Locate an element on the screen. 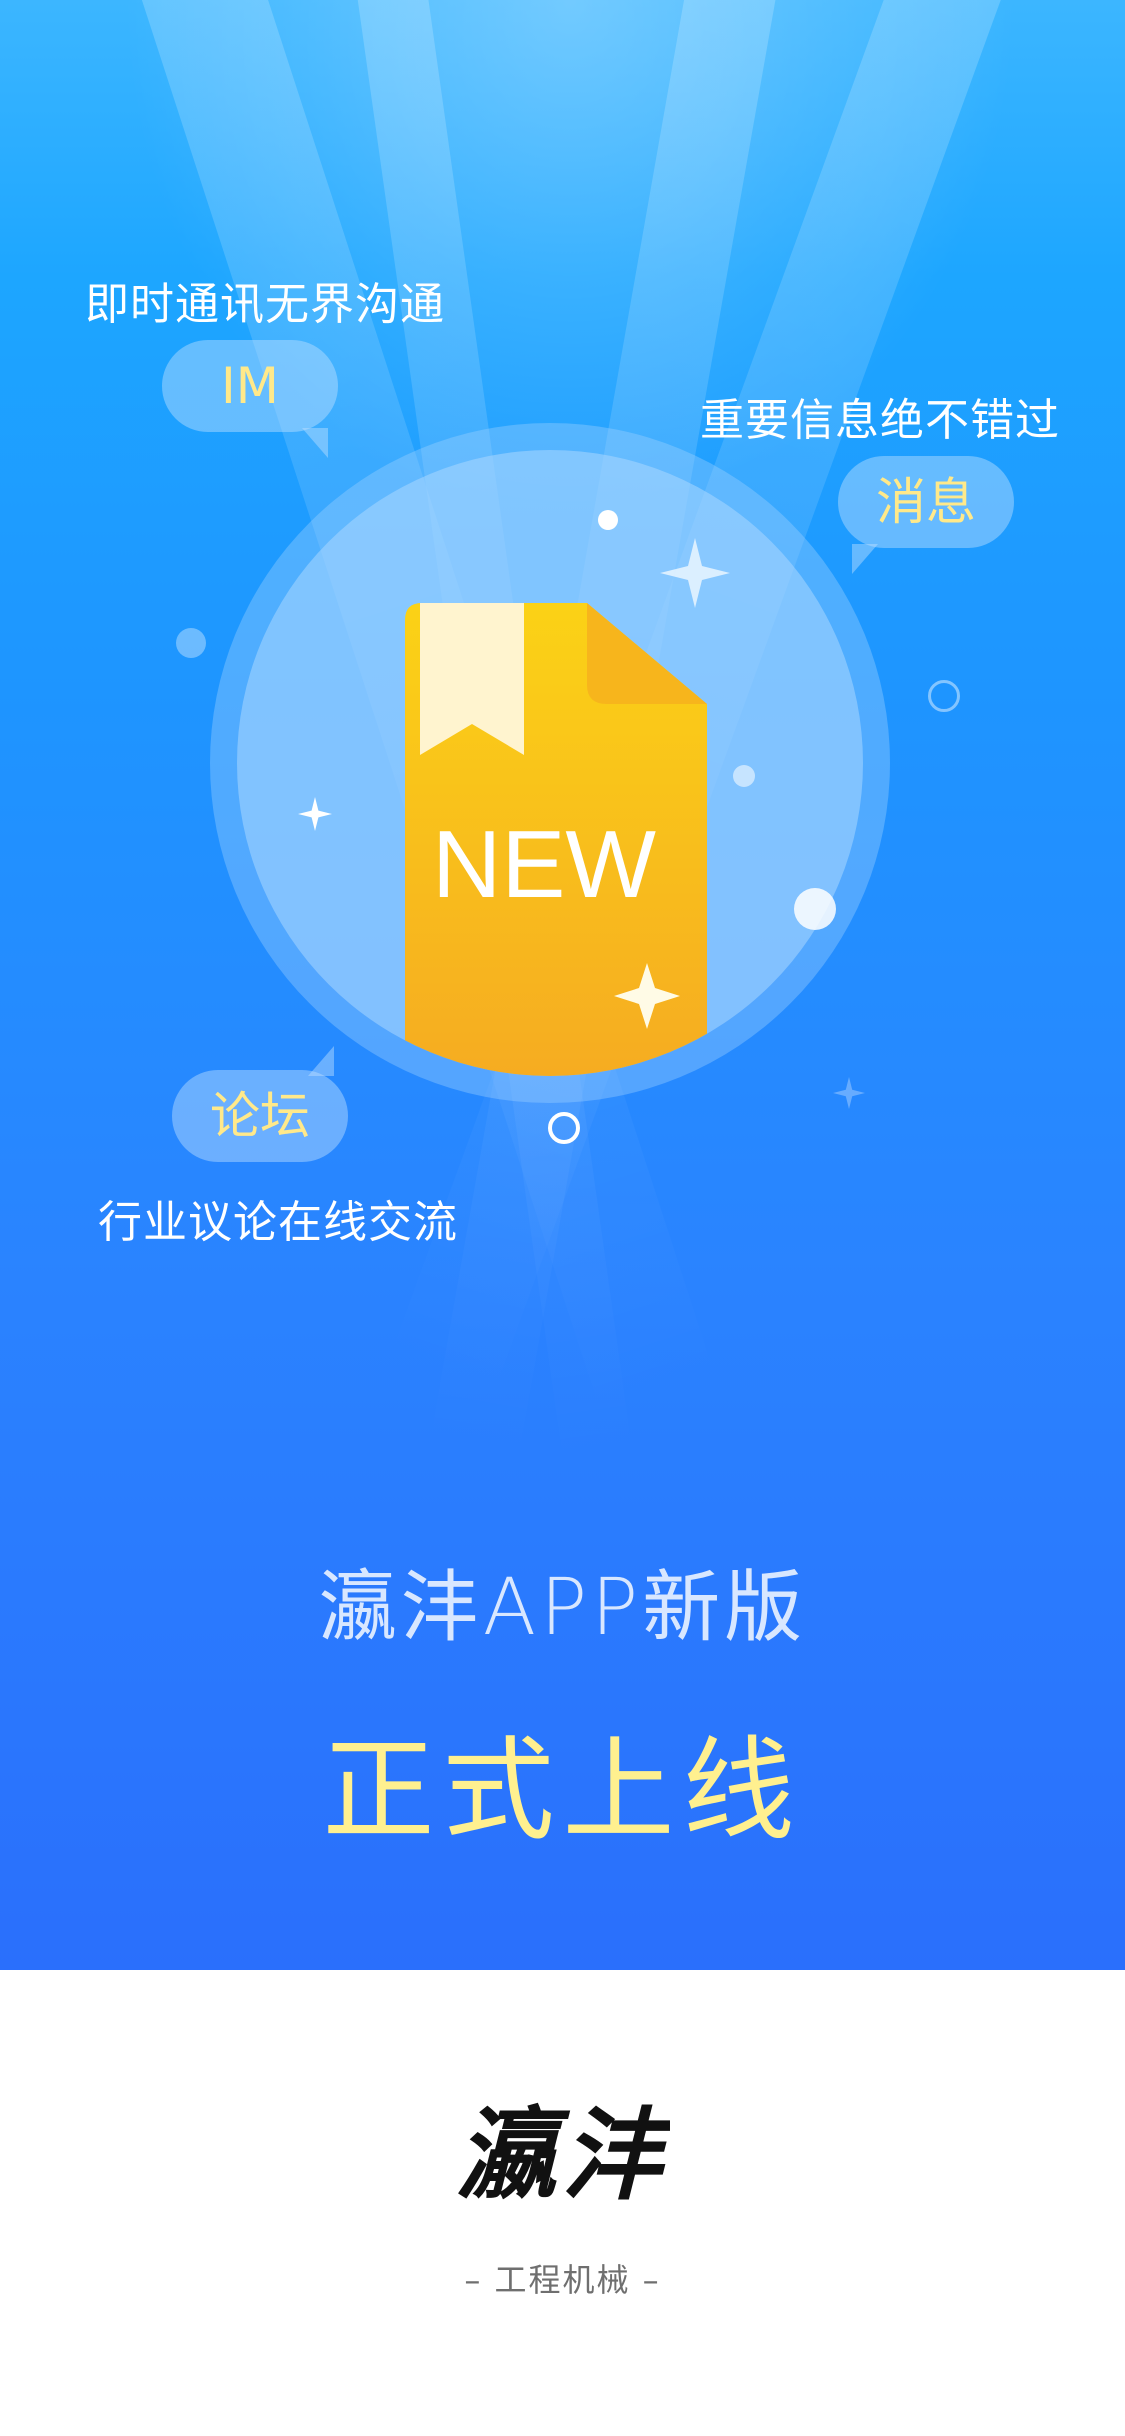  forum-badge-label: 论坛 is located at coordinates (260, 1116).